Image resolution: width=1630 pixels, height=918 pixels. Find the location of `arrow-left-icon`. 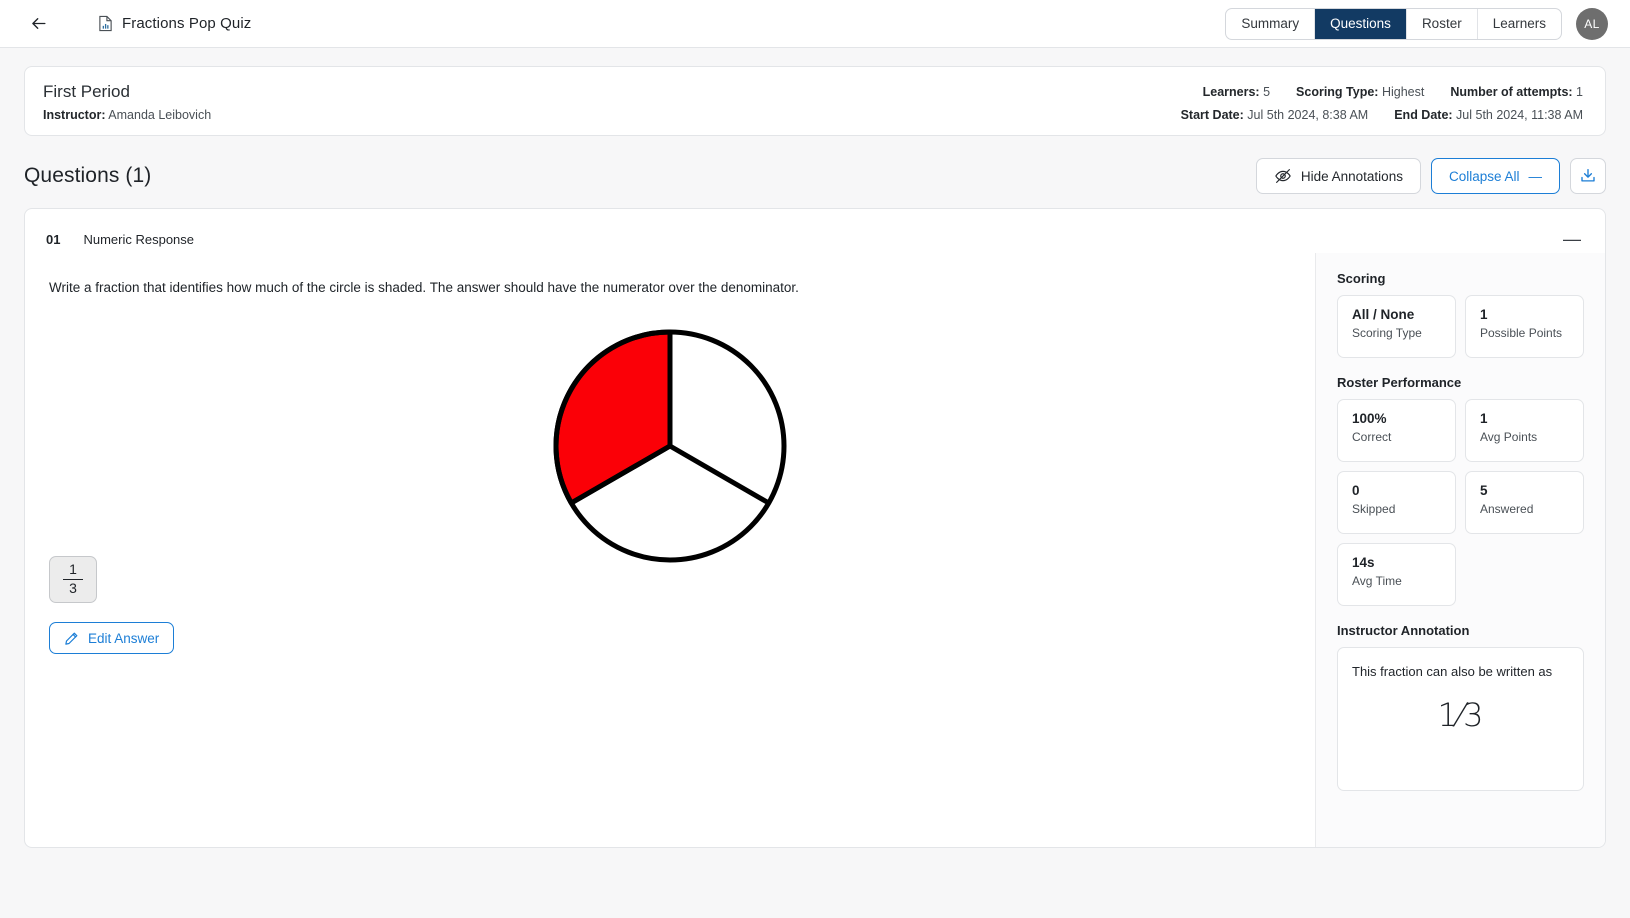

arrow-left-icon is located at coordinates (38, 23).